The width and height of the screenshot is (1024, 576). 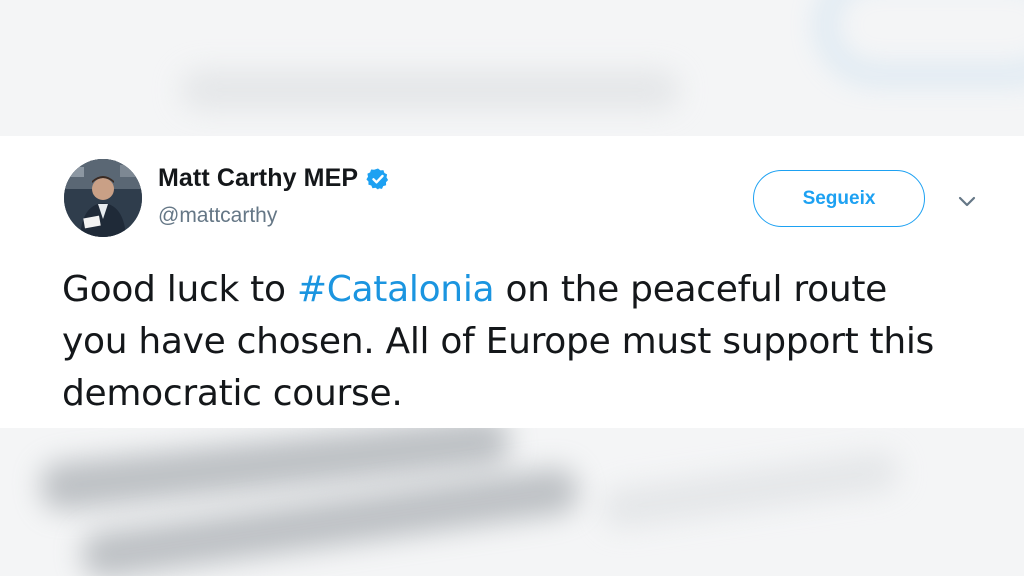 I want to click on hashtag-link: #Catalonia, so click(x=396, y=289).